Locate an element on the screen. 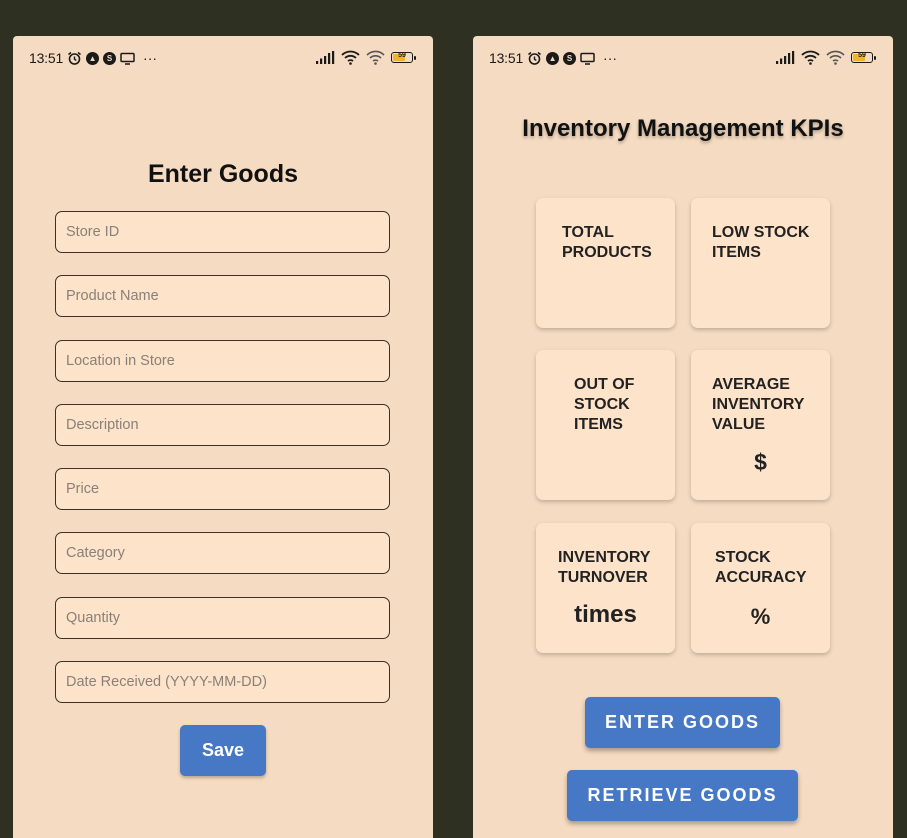 The width and height of the screenshot is (907, 838). kpi-card-unit: $ is located at coordinates (760, 462).